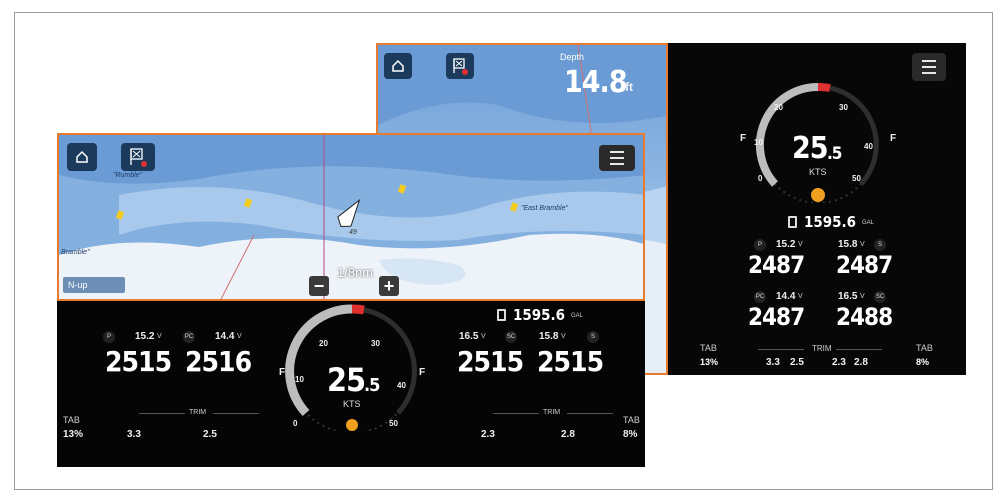 The image size is (1007, 501). I want to click on back-fuel-unit: GAL, so click(868, 223).